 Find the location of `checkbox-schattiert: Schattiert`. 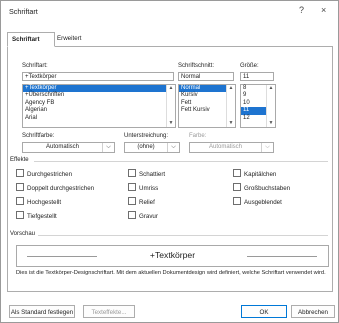

checkbox-schattiert: Schattiert is located at coordinates (146, 173).